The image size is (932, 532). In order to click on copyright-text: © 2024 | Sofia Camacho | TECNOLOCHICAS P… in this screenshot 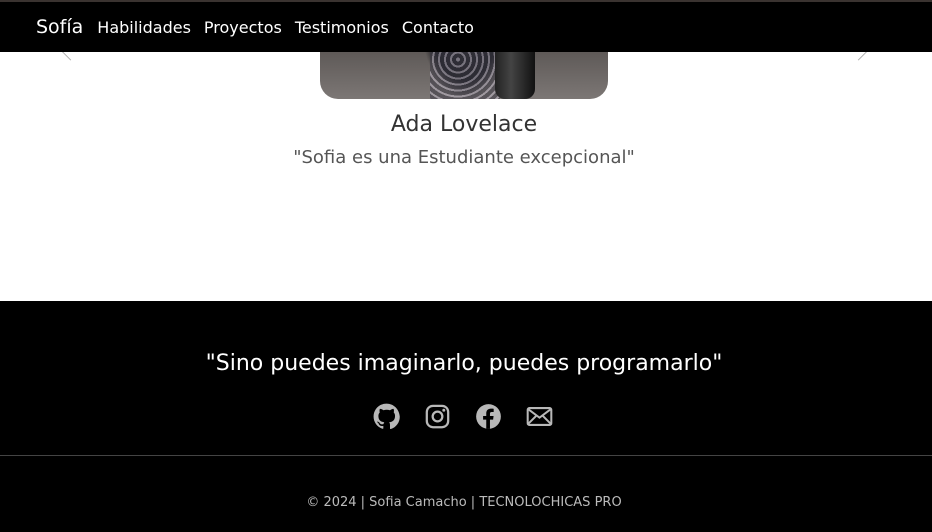, I will do `click(464, 502)`.